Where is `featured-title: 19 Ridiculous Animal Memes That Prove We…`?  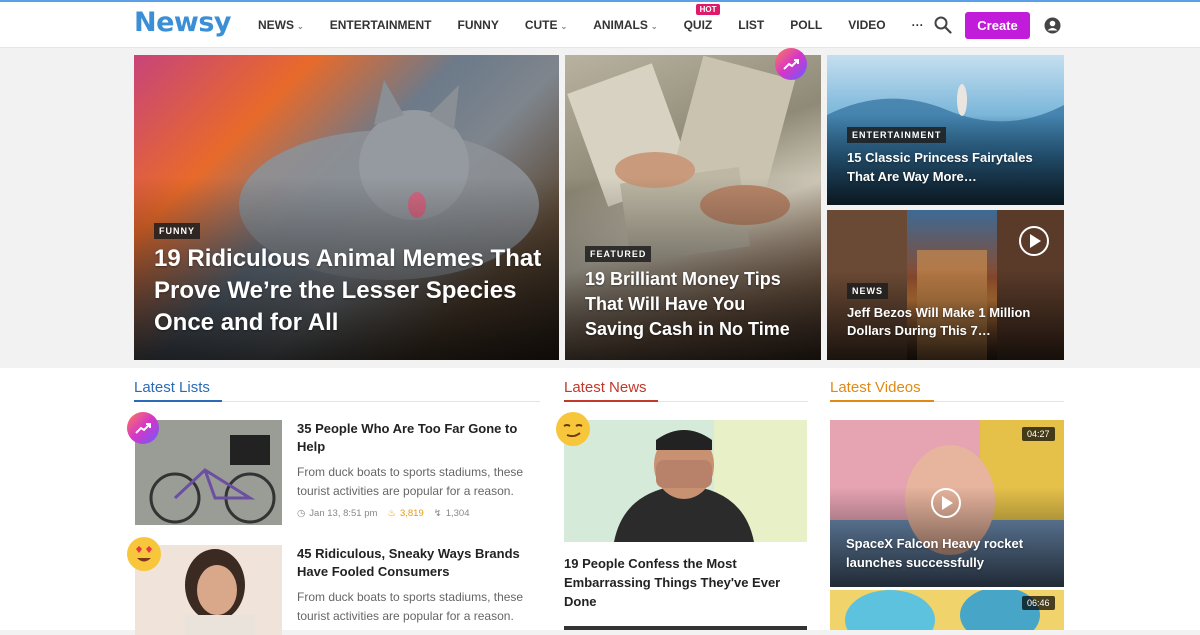 featured-title: 19 Ridiculous Animal Memes That Prove We… is located at coordinates (349, 291).